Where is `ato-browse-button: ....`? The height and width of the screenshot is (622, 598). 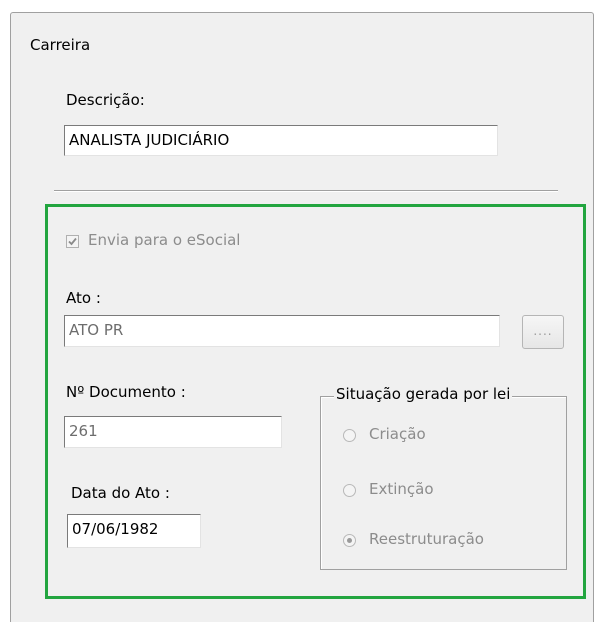
ato-browse-button: .... is located at coordinates (543, 332).